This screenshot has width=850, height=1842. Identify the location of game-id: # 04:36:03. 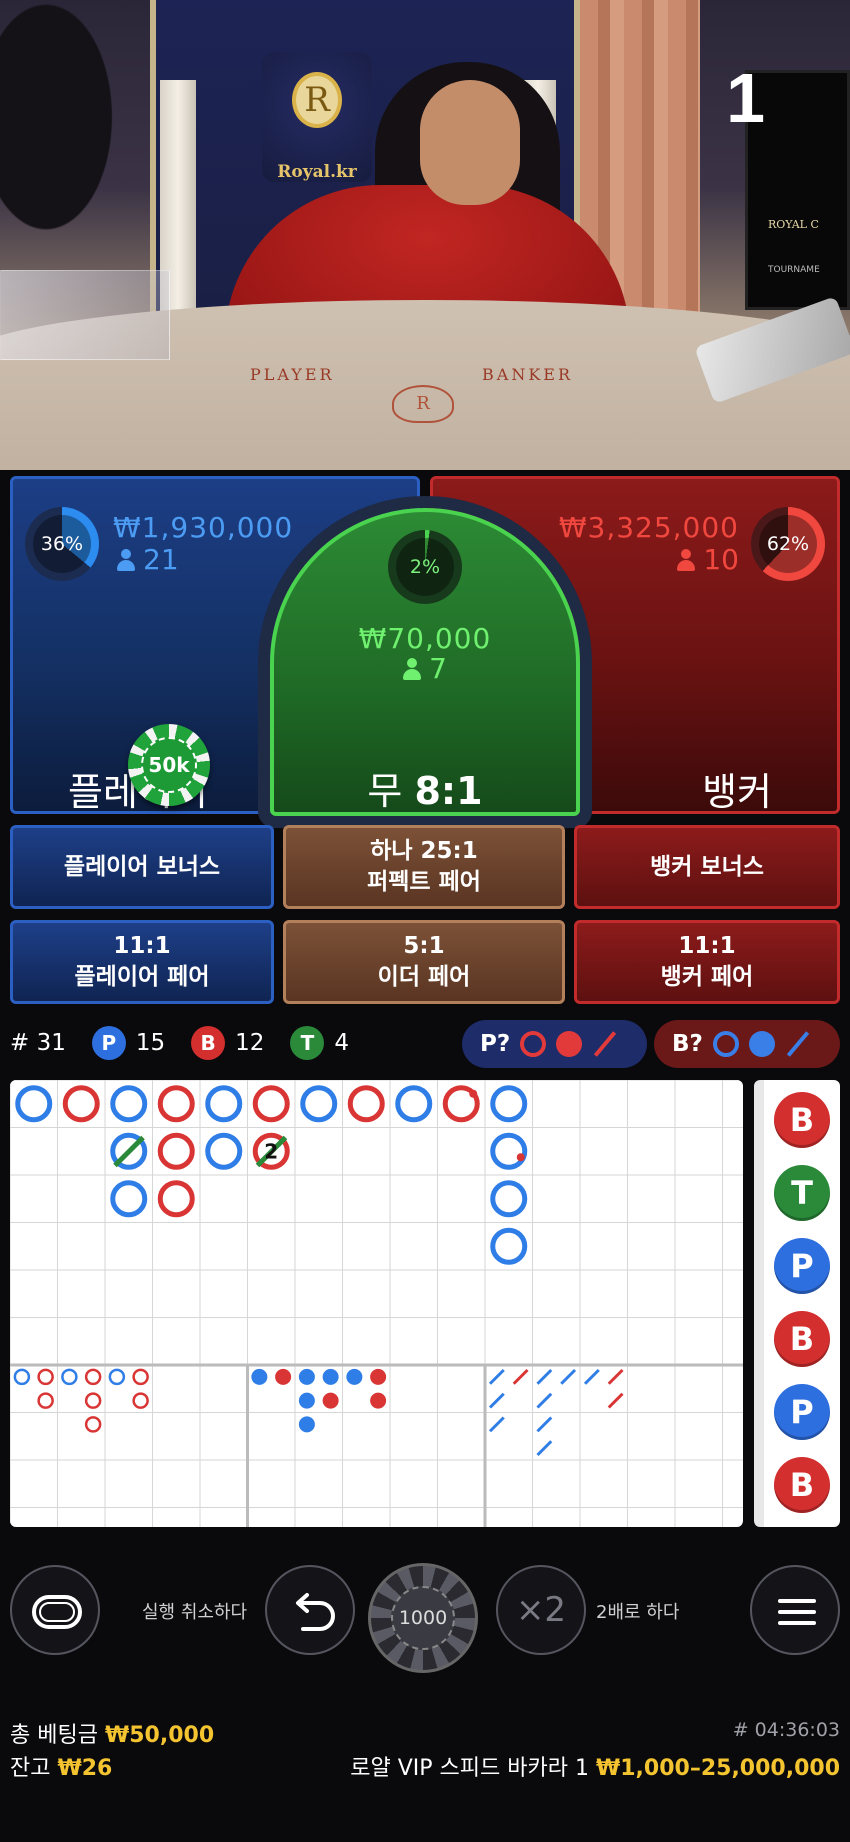
(786, 1730).